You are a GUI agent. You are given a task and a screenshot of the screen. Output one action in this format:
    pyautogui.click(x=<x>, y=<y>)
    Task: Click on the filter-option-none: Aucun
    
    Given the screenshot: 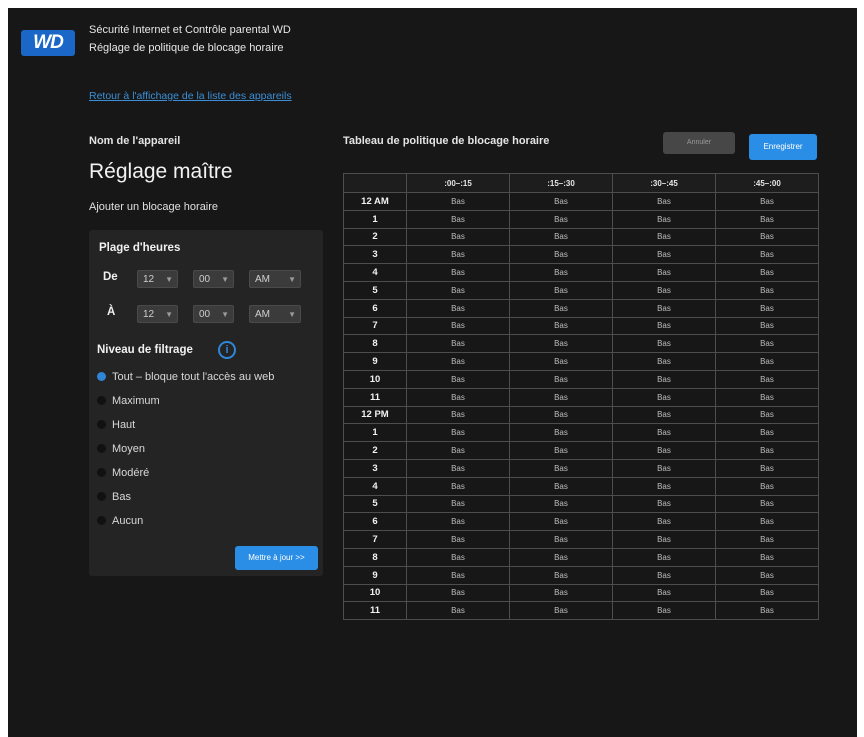 What is the action you would take?
    pyautogui.click(x=120, y=521)
    